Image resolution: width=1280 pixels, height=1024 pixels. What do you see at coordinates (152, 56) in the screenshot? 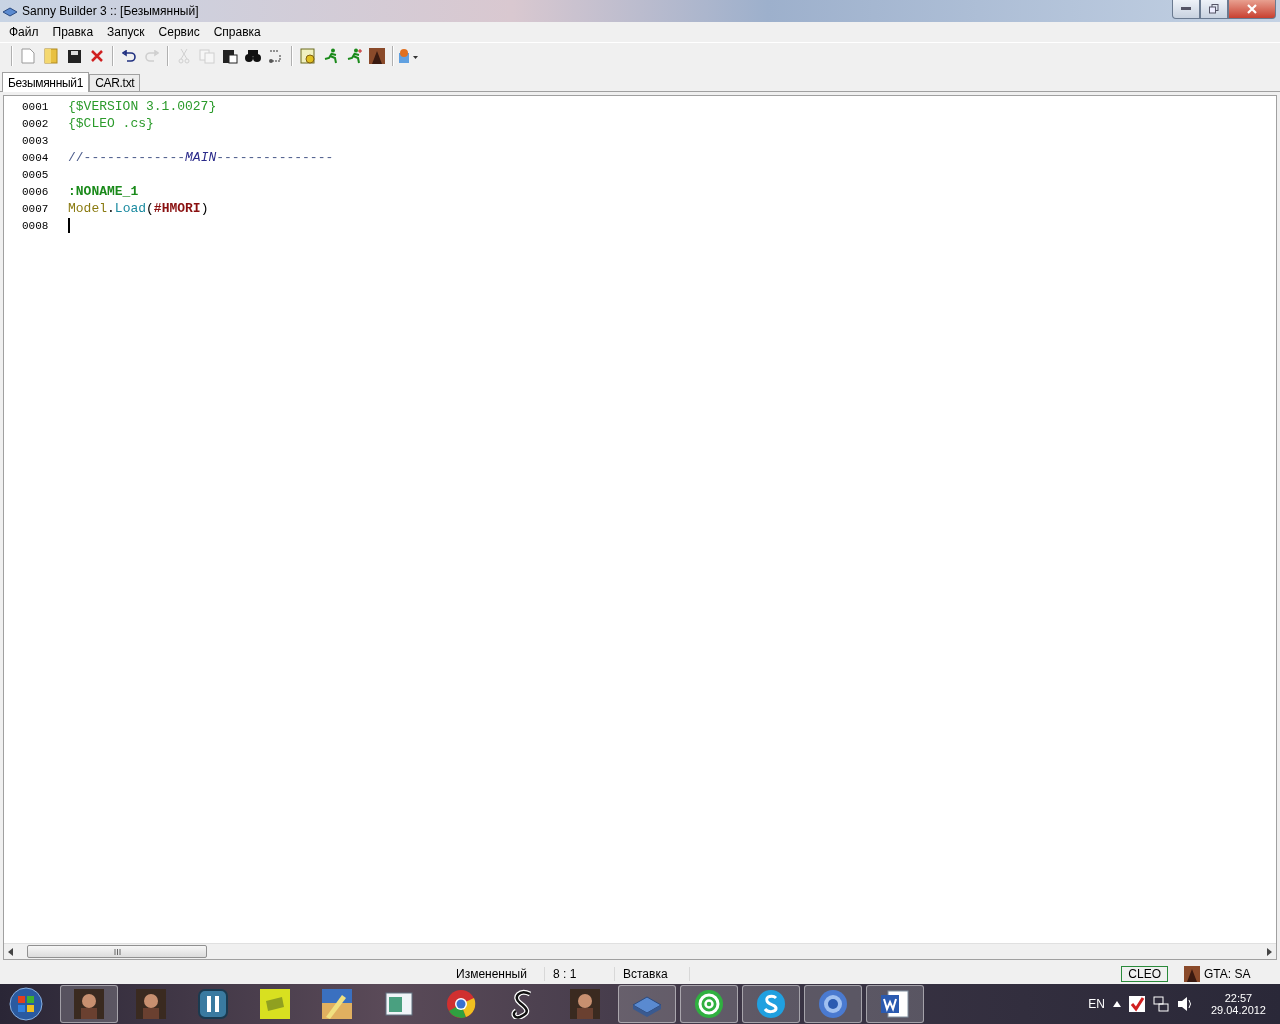
I see `redo-icon` at bounding box center [152, 56].